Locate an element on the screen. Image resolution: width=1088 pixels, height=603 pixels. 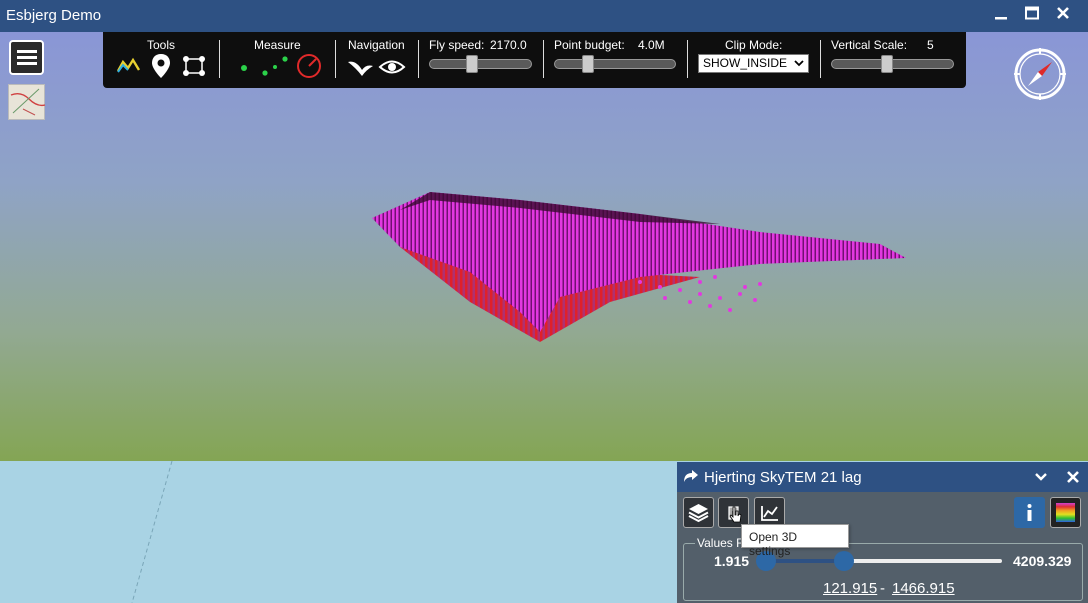
vertical-scale-label: Vertical Scale: is located at coordinates (869, 45).